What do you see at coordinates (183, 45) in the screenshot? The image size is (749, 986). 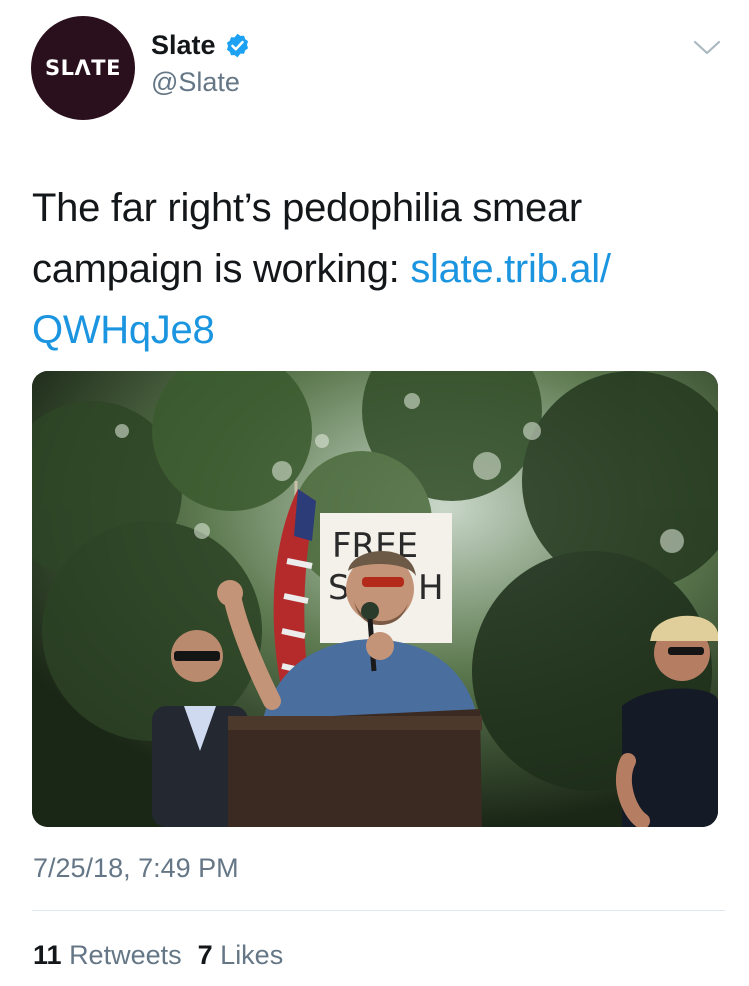 I see `author-display-name: Slate` at bounding box center [183, 45].